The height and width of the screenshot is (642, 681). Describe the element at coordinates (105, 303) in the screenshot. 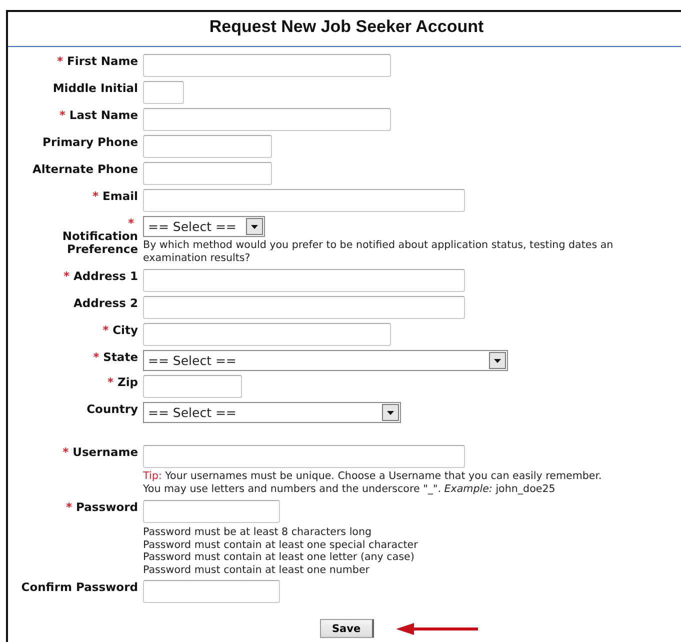

I see `field-label: Address 2` at that location.